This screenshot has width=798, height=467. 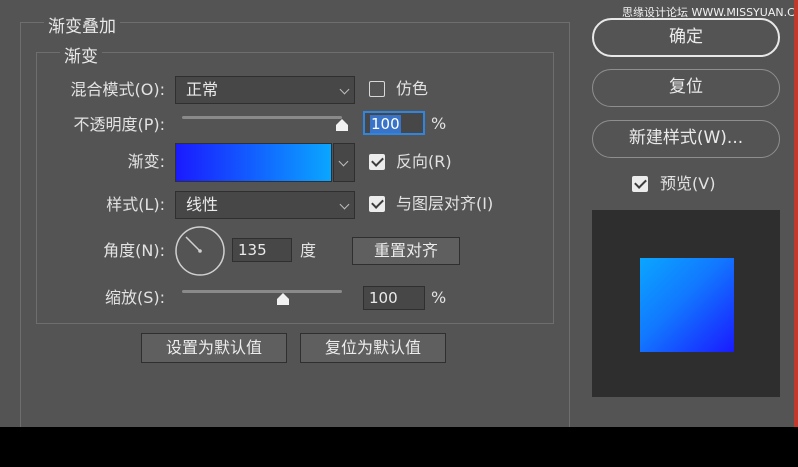 I want to click on preview-checkbox, so click(x=640, y=184).